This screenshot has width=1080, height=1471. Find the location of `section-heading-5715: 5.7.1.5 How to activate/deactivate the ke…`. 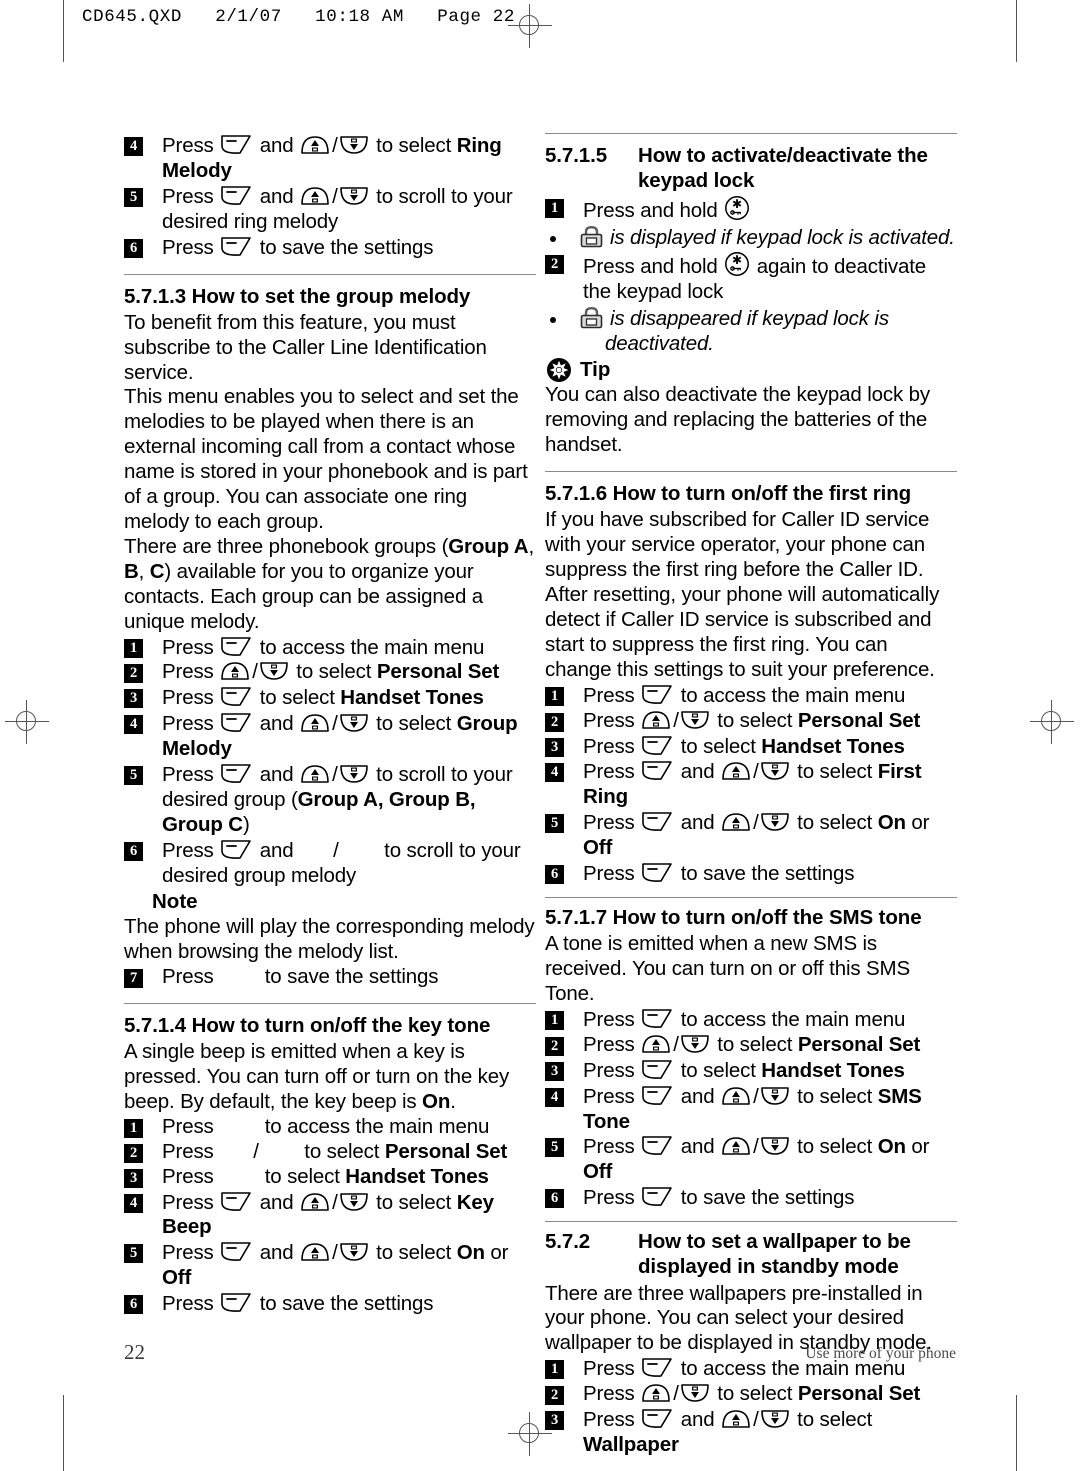

section-heading-5715: 5.7.1.5 How to activate/deactivate the ke… is located at coordinates (751, 168).